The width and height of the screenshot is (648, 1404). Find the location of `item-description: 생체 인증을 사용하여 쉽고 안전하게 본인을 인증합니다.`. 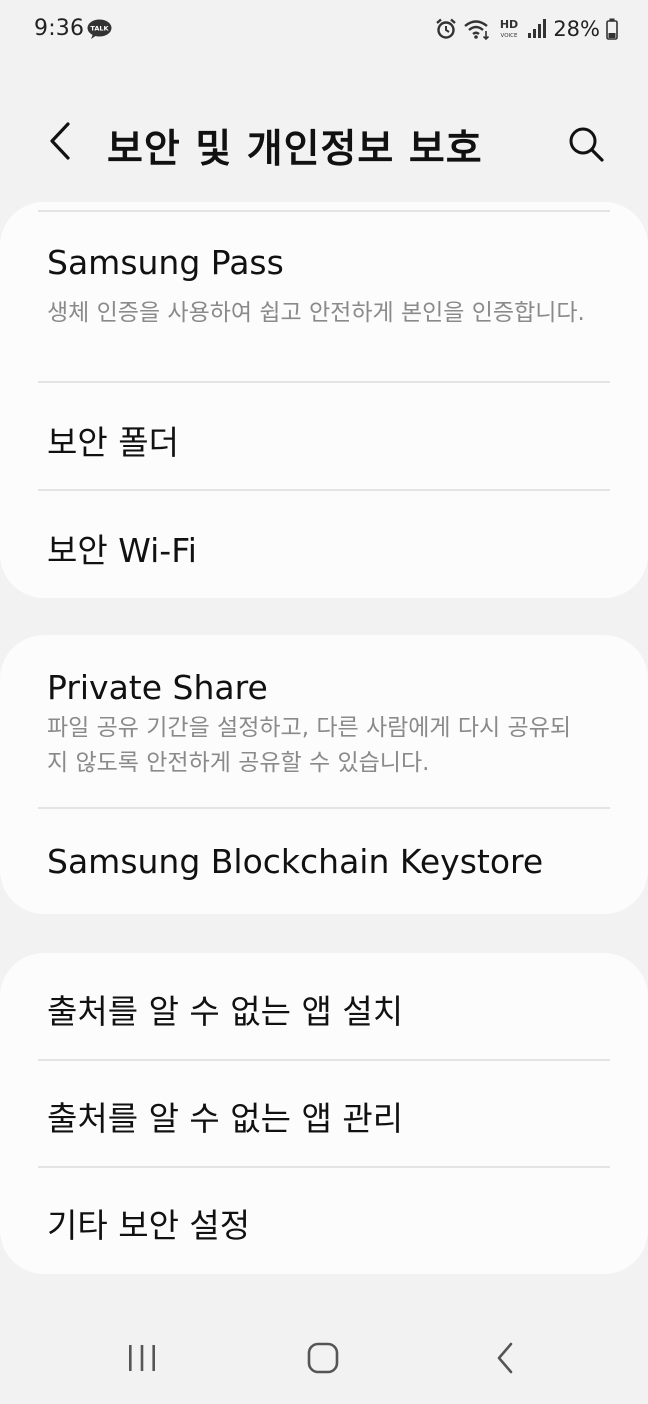

item-description: 생체 인증을 사용하여 쉽고 안전하게 본인을 인증합니다. is located at coordinates (316, 313).